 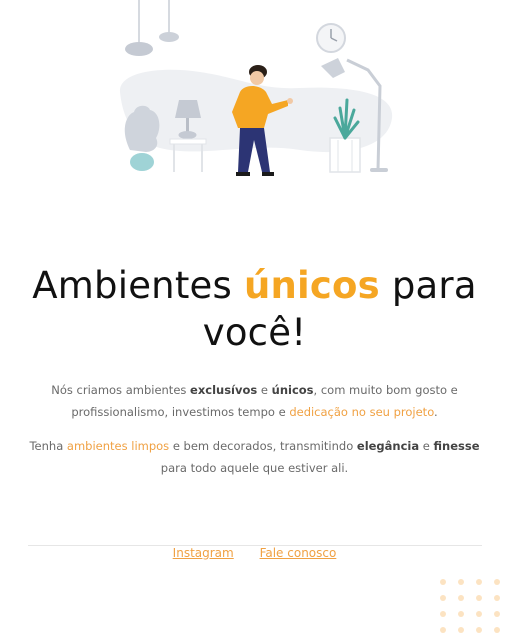 I want to click on contact-link: Fale conosco, so click(x=298, y=553).